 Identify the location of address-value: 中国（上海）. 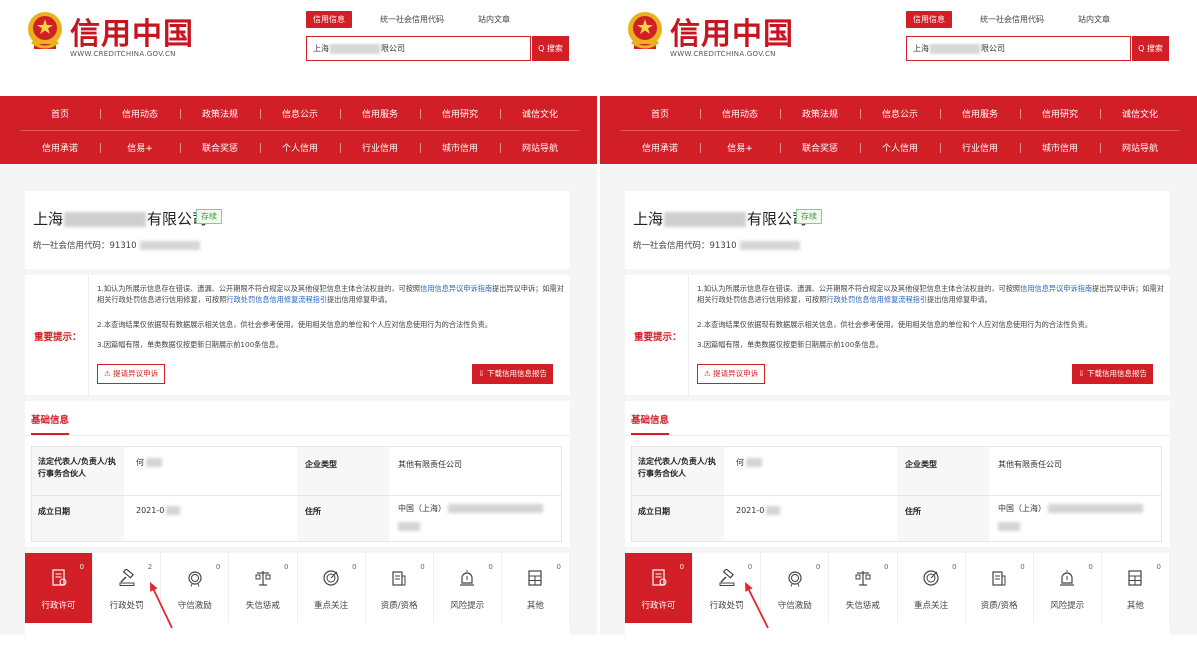
(470, 517).